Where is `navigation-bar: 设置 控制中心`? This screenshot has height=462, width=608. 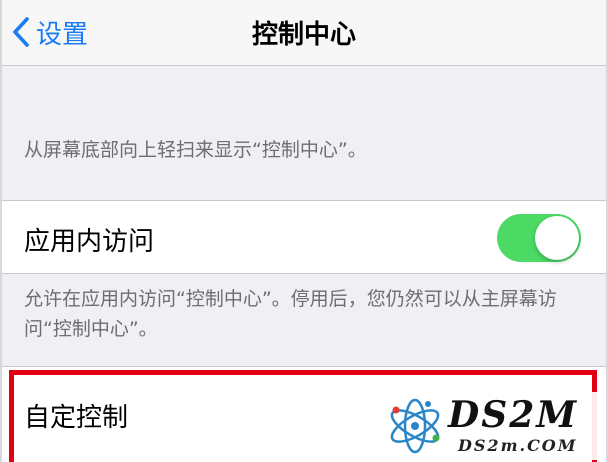
navigation-bar: 设置 控制中心 is located at coordinates (304, 33).